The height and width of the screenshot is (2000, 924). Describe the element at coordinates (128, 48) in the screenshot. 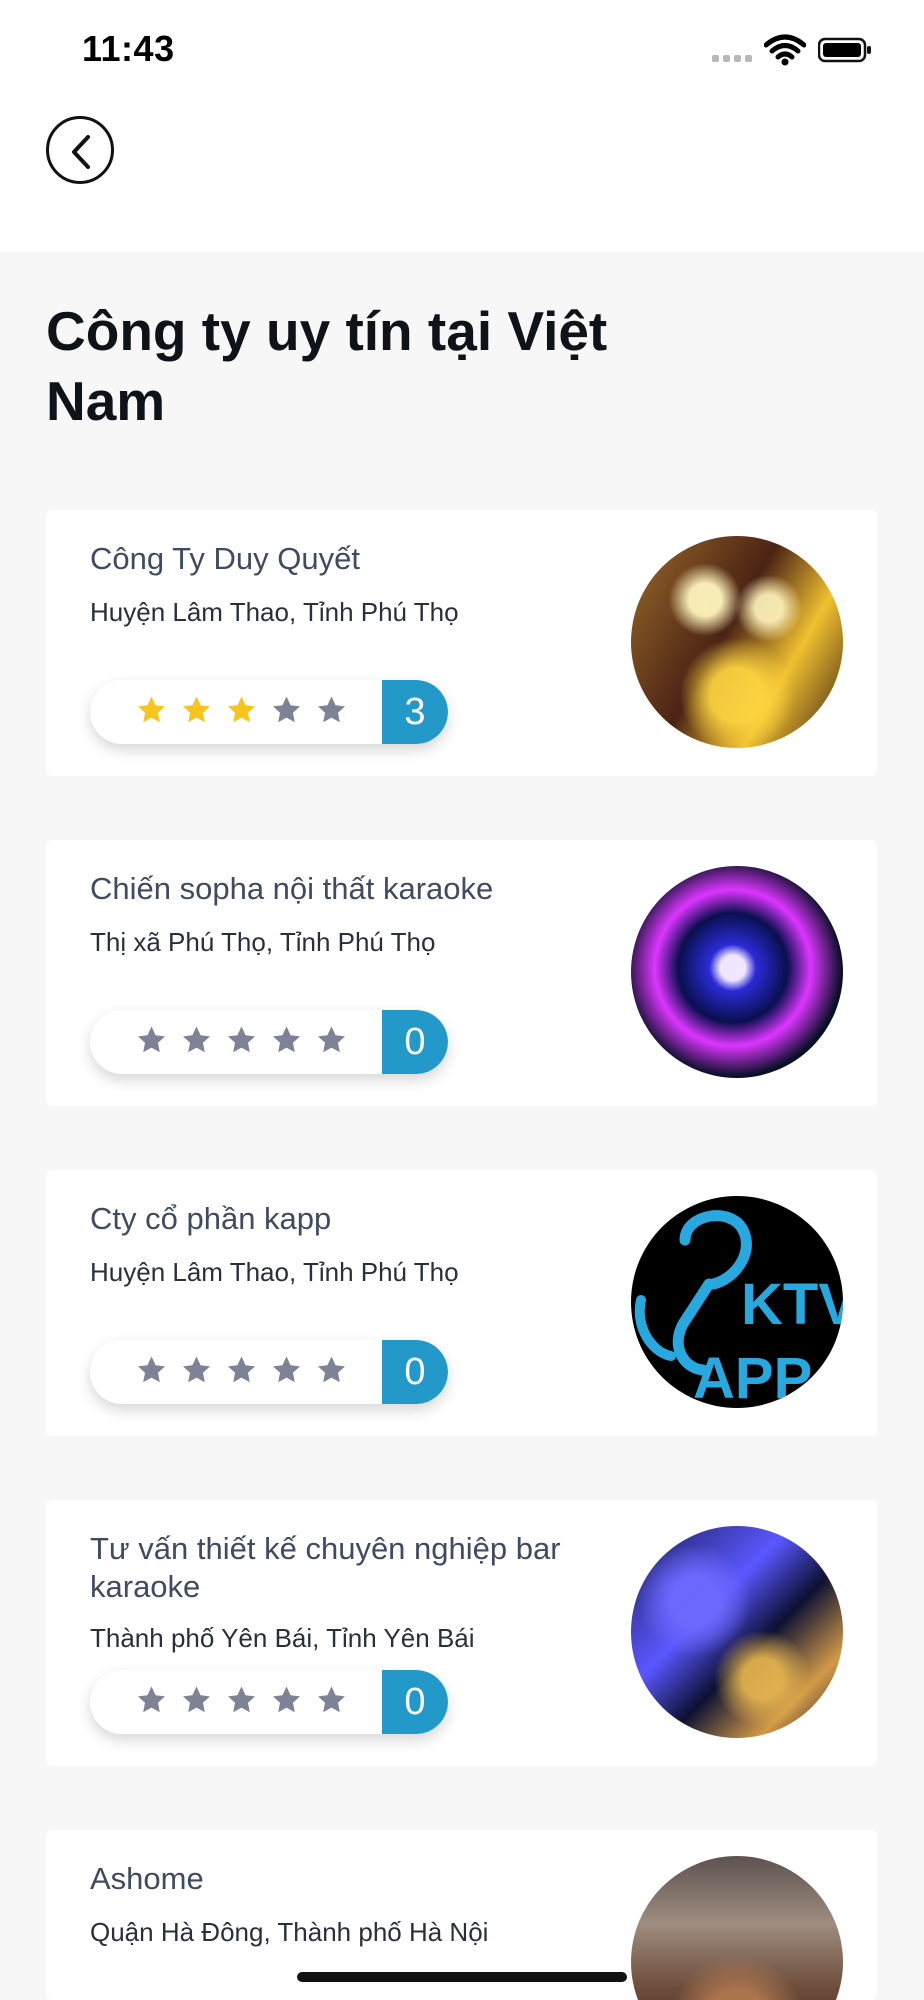

I see `status-time: 11:43` at that location.